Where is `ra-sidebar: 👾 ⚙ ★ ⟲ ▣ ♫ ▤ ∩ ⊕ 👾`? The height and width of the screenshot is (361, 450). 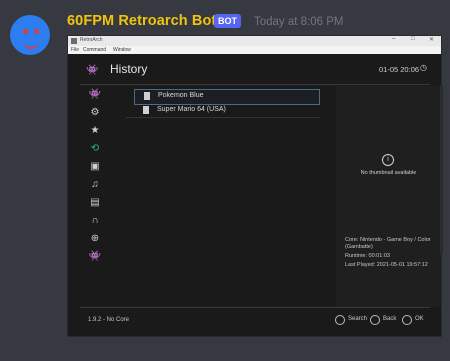 ra-sidebar: 👾 ⚙ ★ ⟲ ▣ ♫ ▤ ∩ ⊕ 👾 is located at coordinates (95, 196).